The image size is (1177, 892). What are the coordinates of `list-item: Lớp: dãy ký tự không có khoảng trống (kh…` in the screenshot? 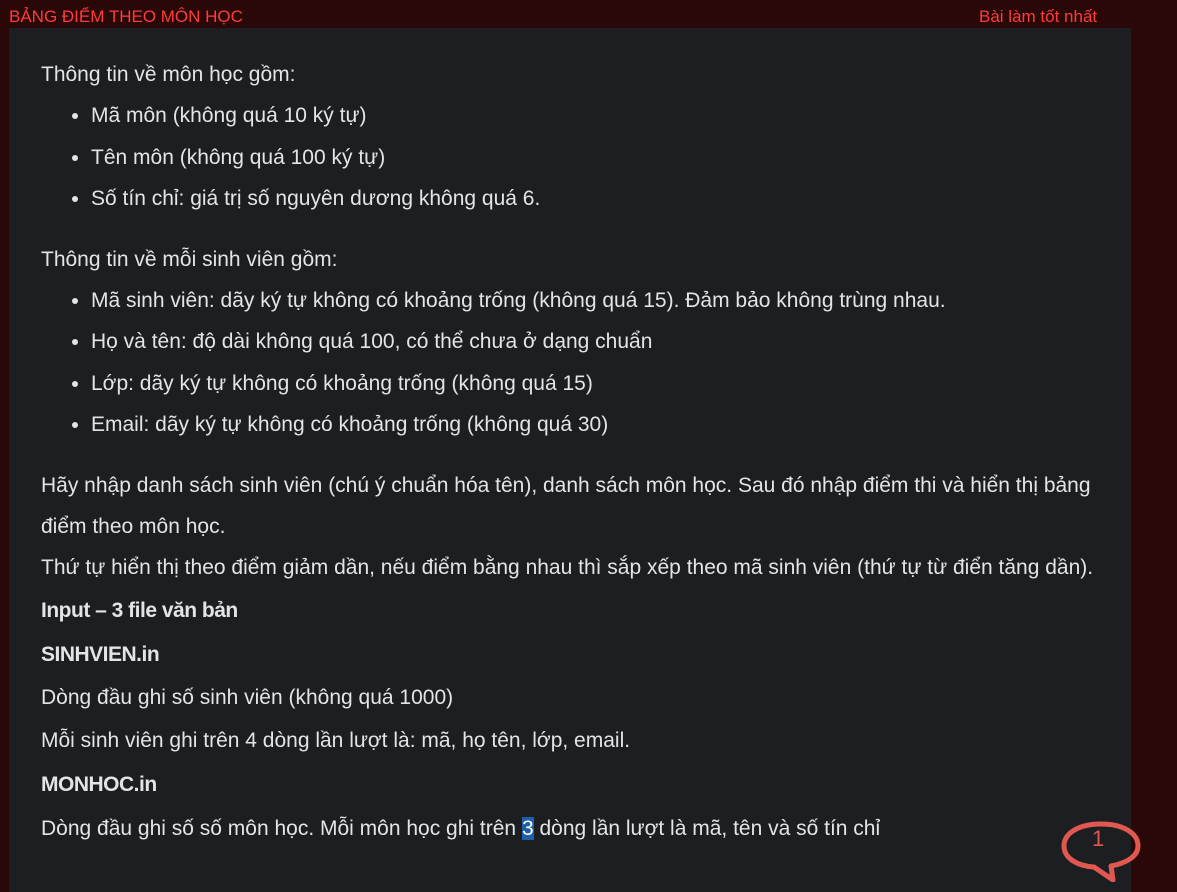 It's located at (596, 384).